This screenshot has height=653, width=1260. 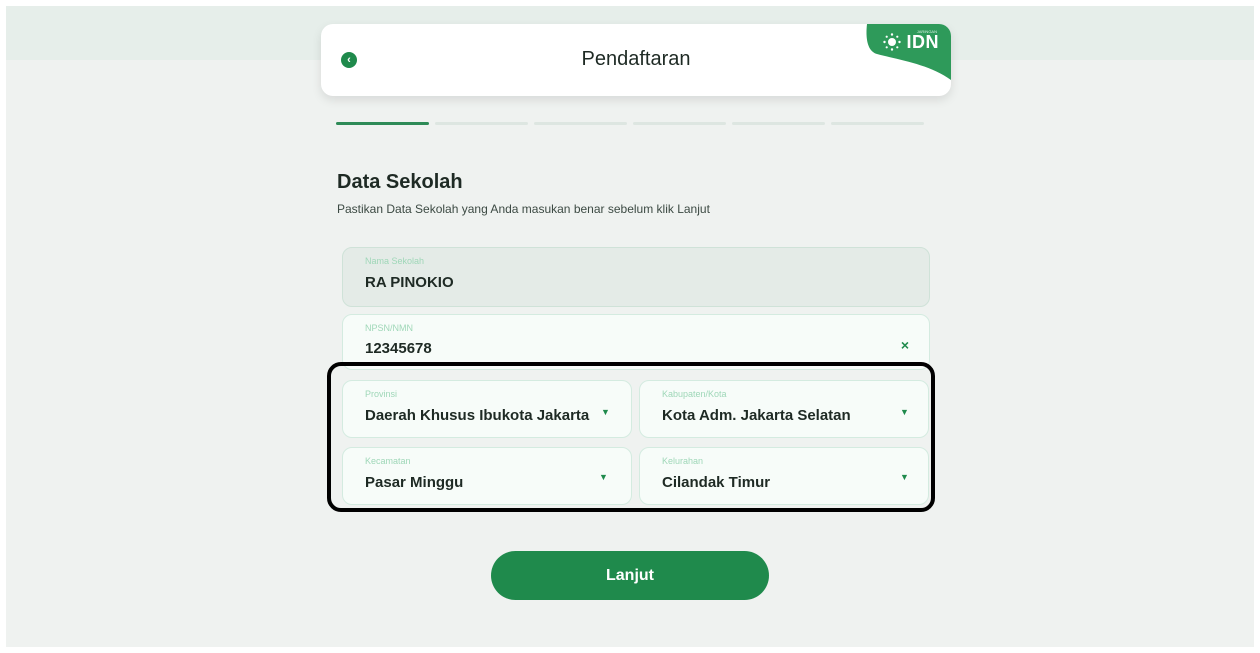 I want to click on nama-sekolah-label: Nama Sekolah, so click(x=395, y=261).